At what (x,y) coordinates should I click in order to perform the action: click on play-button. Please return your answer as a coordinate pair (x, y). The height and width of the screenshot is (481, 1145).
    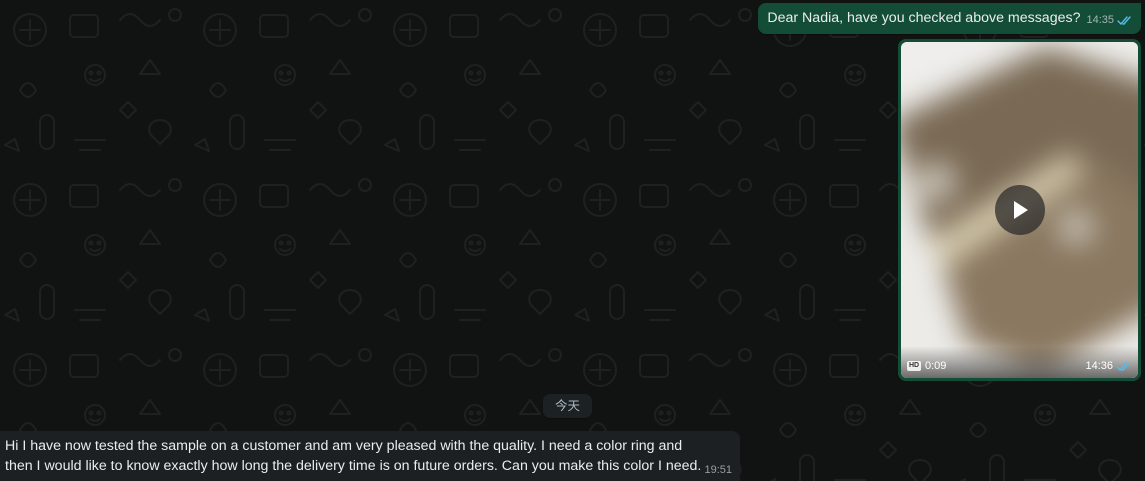
    Looking at the image, I should click on (1019, 210).